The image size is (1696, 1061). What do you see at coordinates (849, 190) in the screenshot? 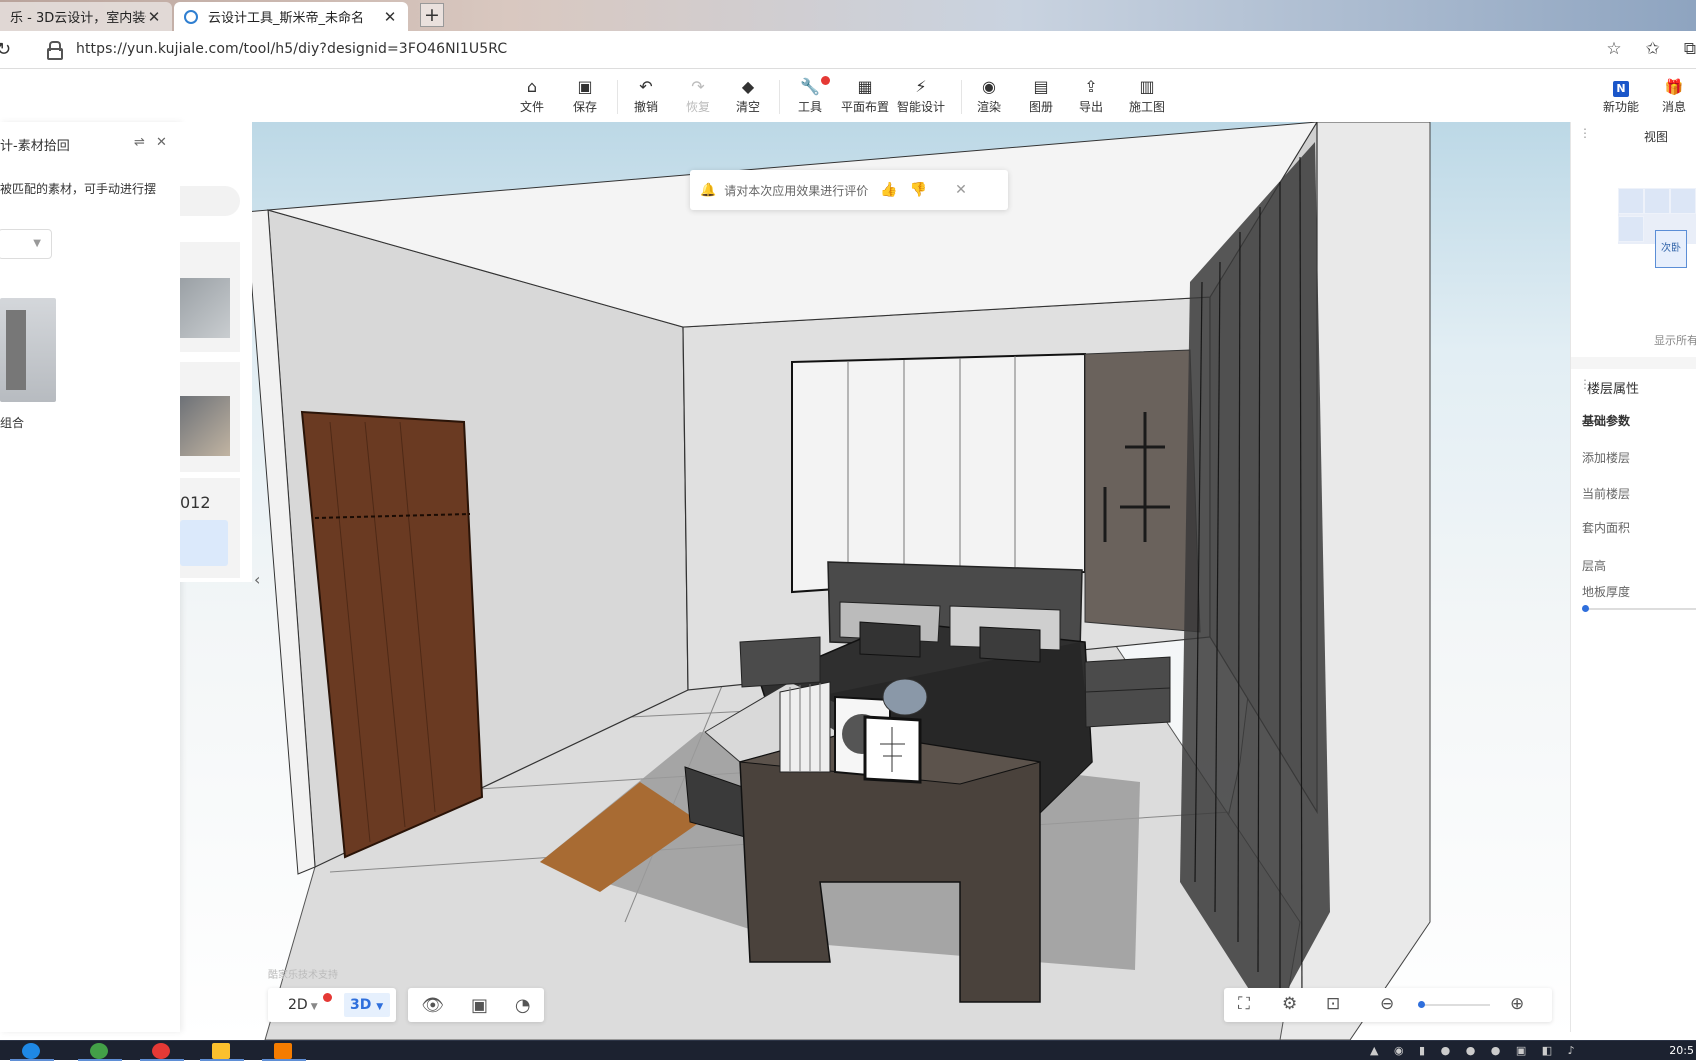
I see `feedback-toast: 🔔 请对本次应用效果进行评价 👍 👎 ✕` at bounding box center [849, 190].